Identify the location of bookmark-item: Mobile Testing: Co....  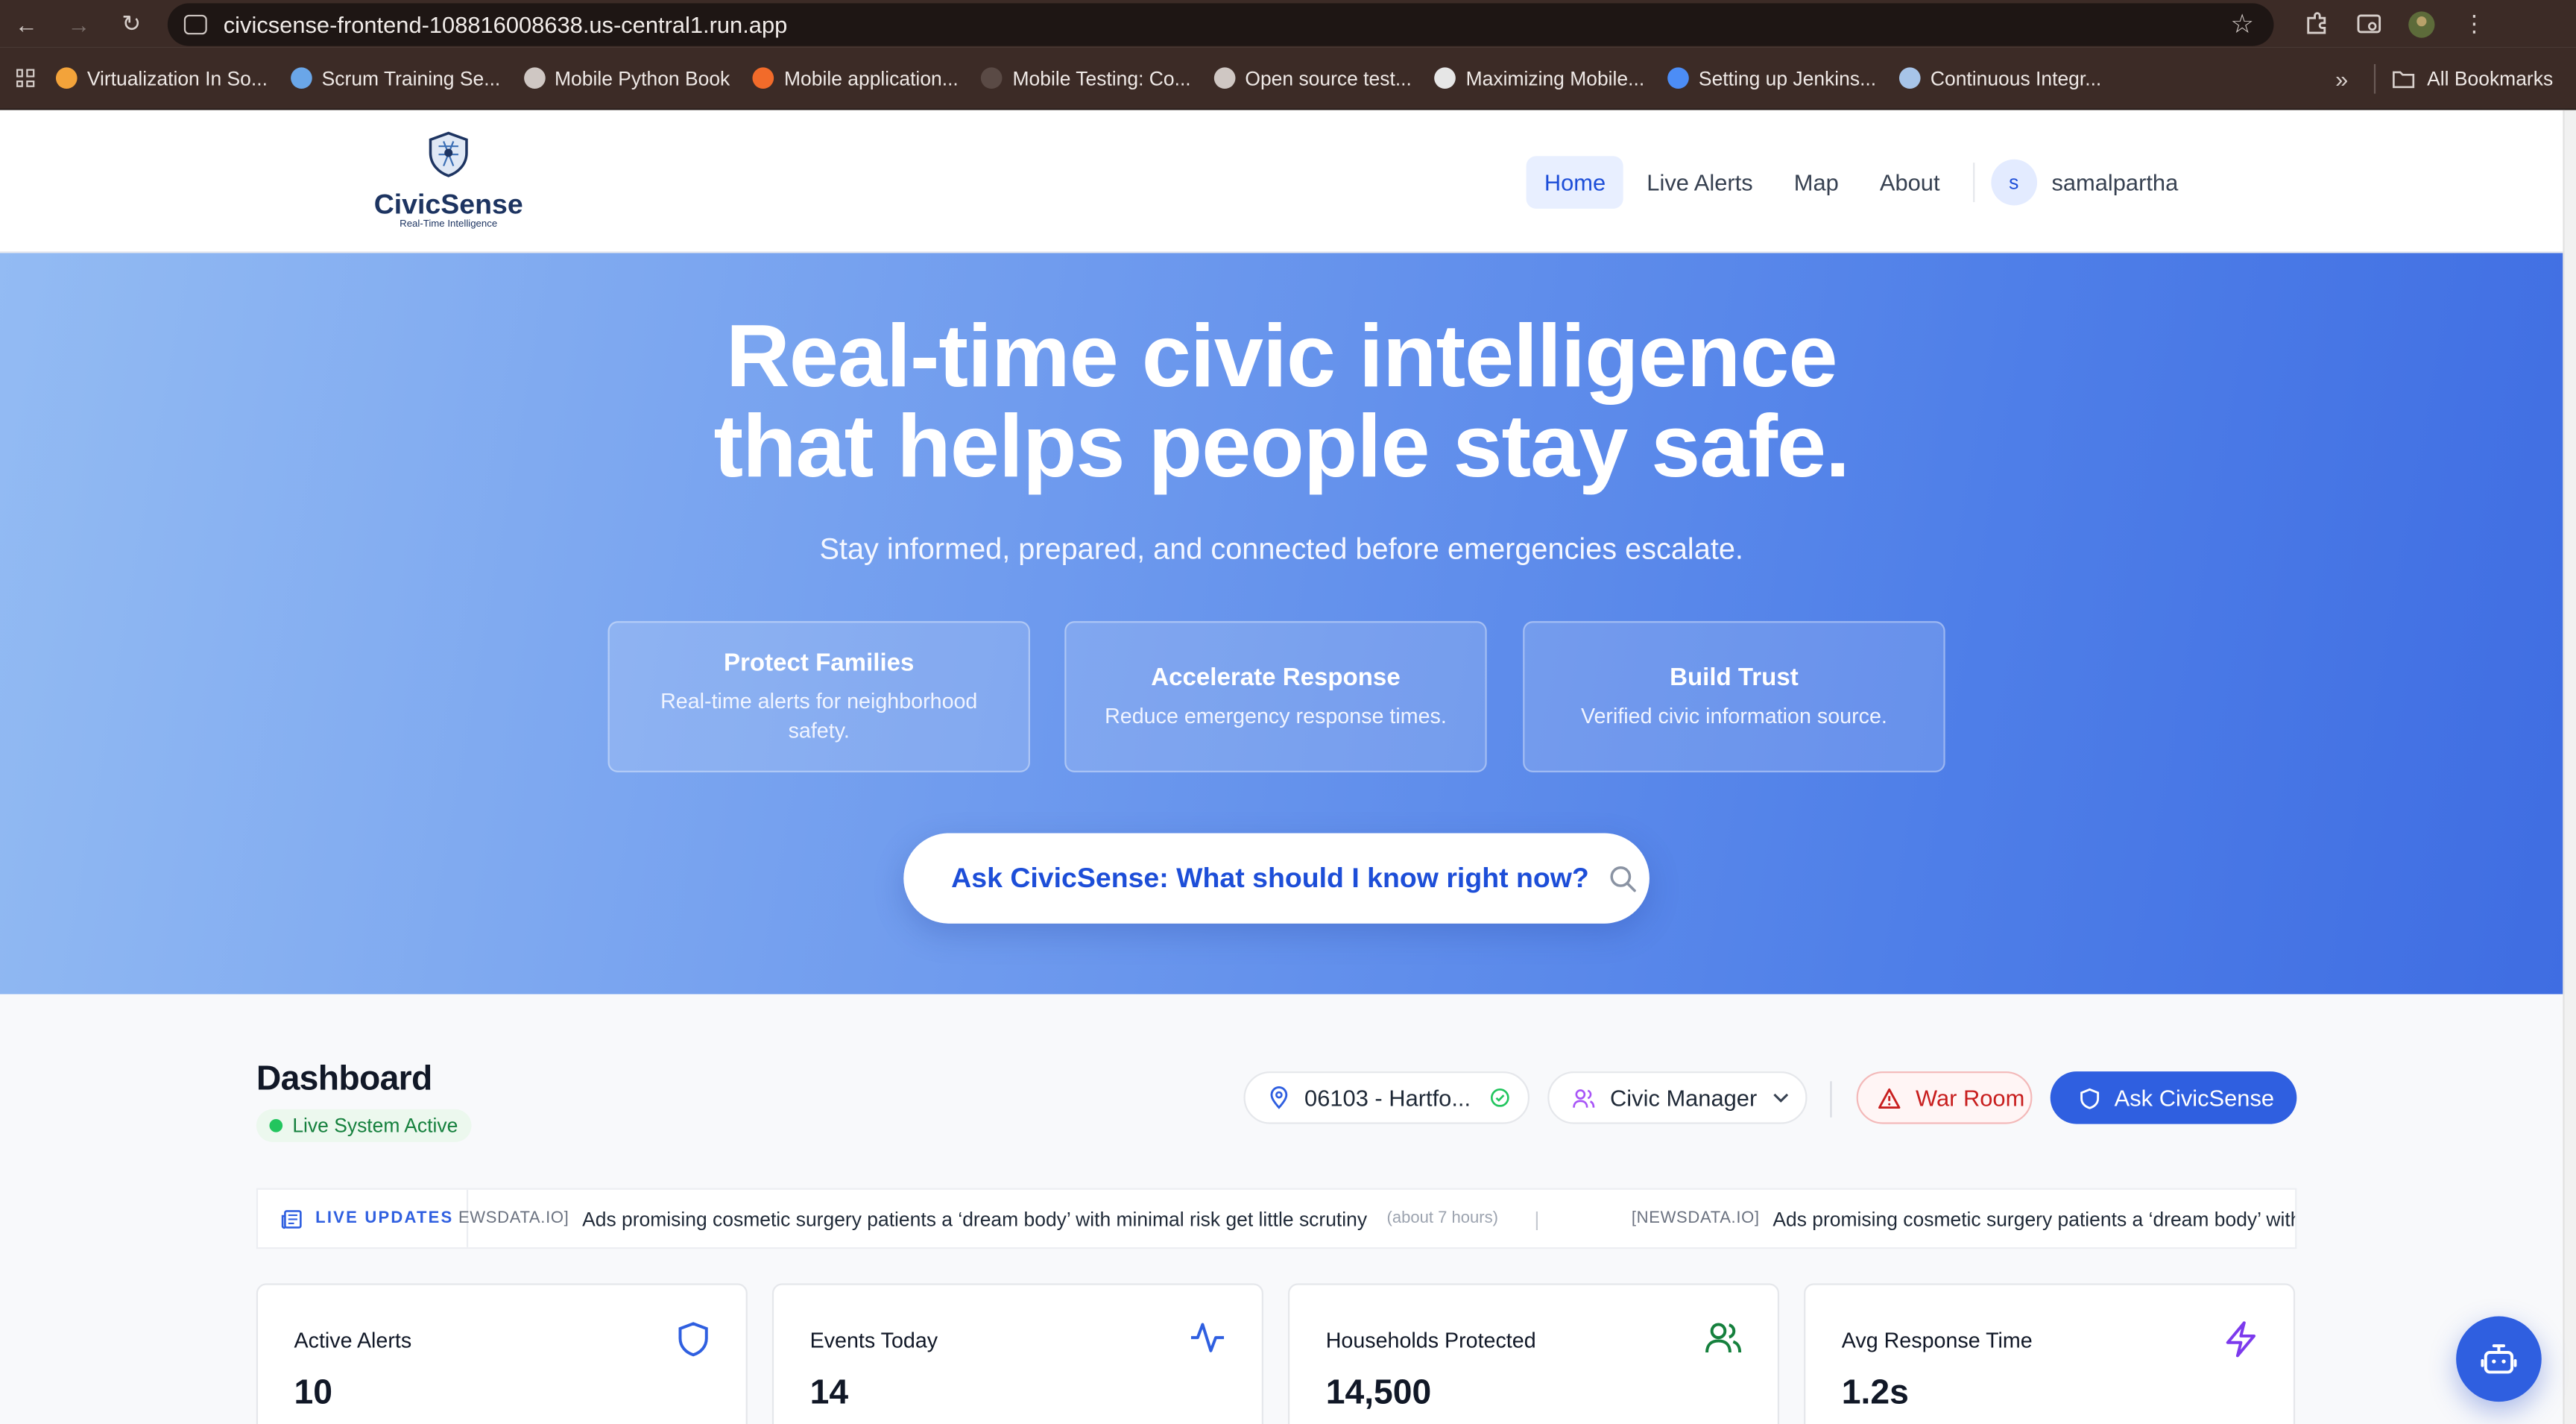
(1086, 77).